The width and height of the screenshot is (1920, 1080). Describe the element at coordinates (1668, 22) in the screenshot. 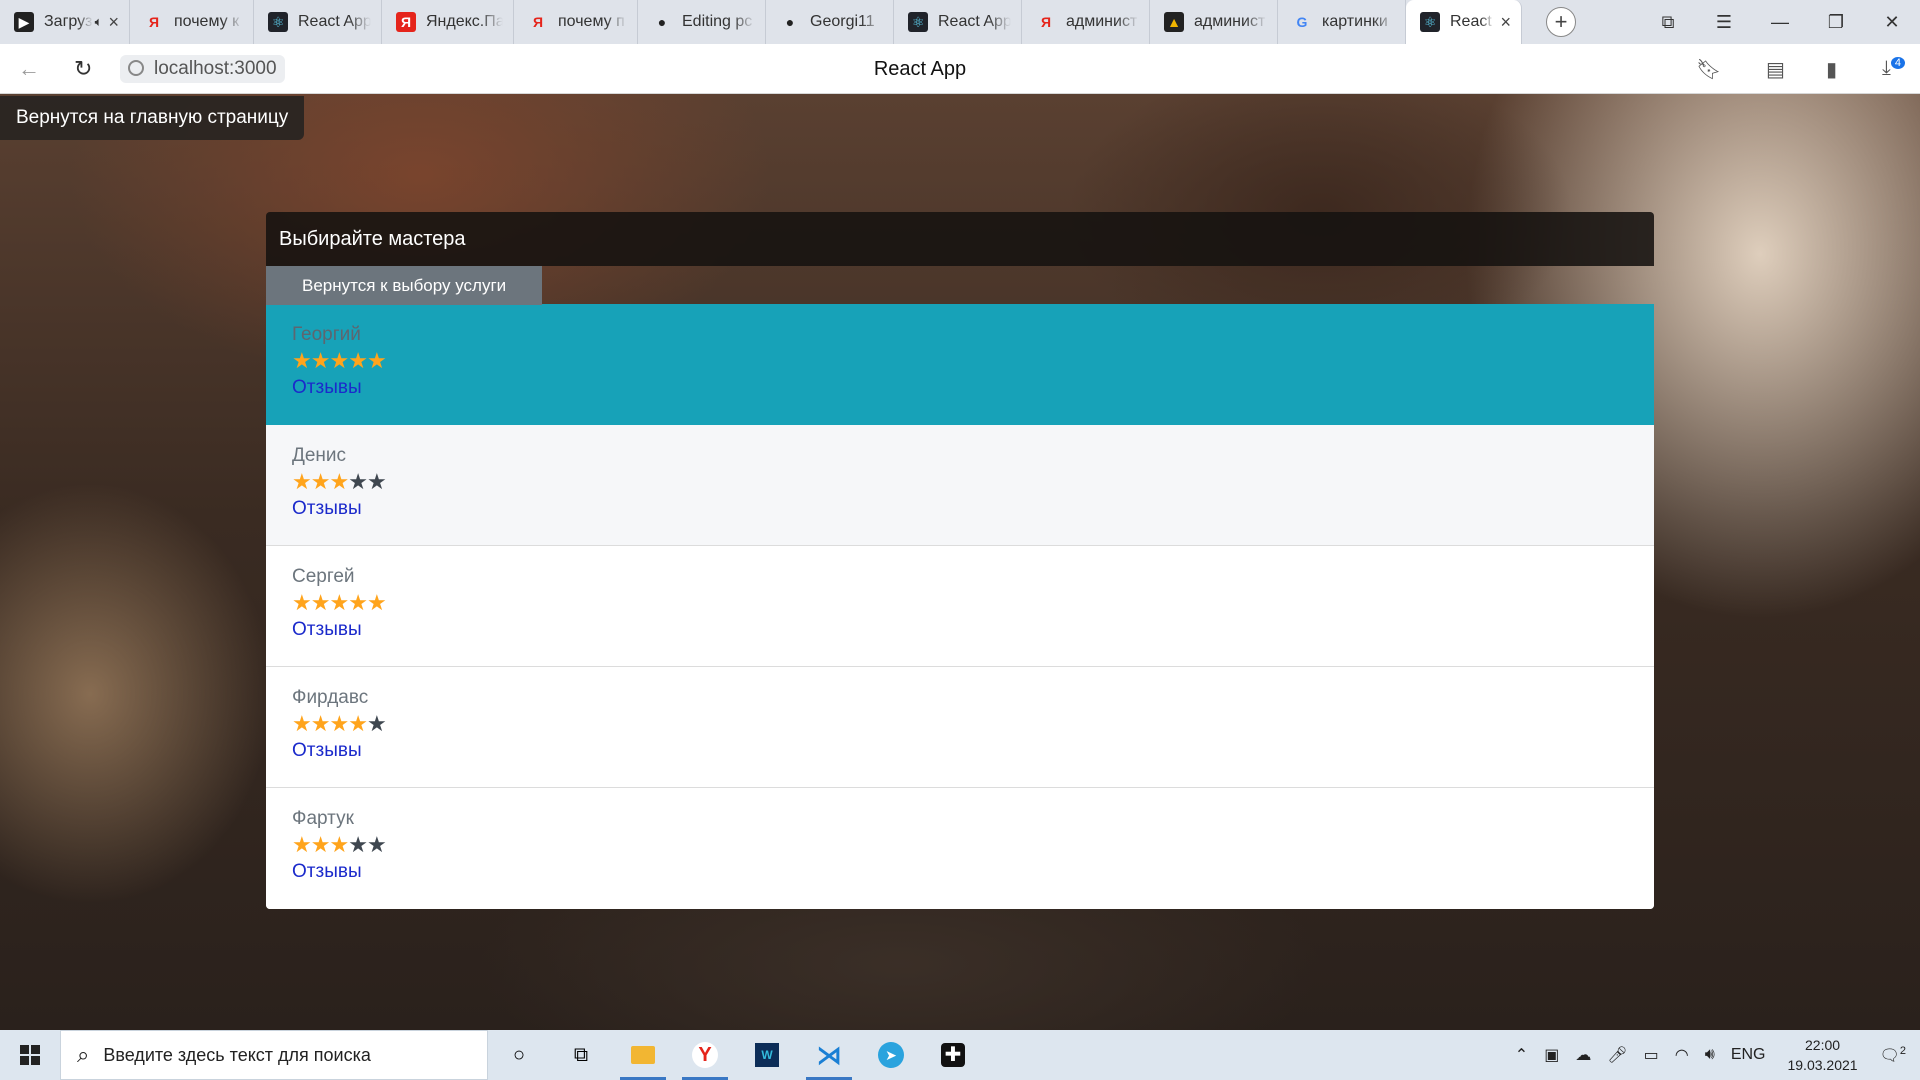

I see `tabs-overview-icon: ⧉` at that location.